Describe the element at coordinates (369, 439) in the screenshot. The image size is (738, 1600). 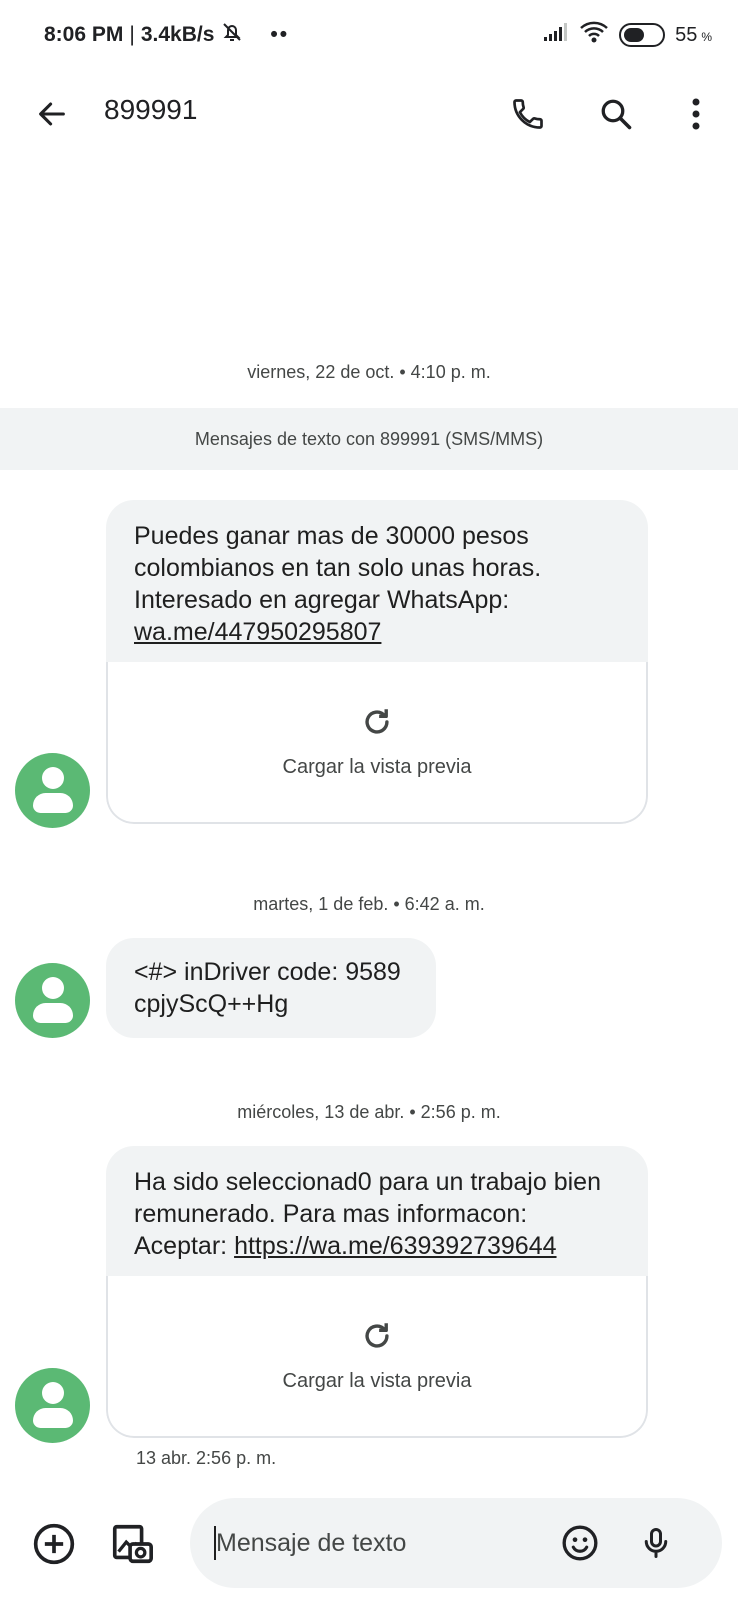
I see `sms-mms-banner: Mensajes de texto con 899991 (SMS/MMS)` at that location.